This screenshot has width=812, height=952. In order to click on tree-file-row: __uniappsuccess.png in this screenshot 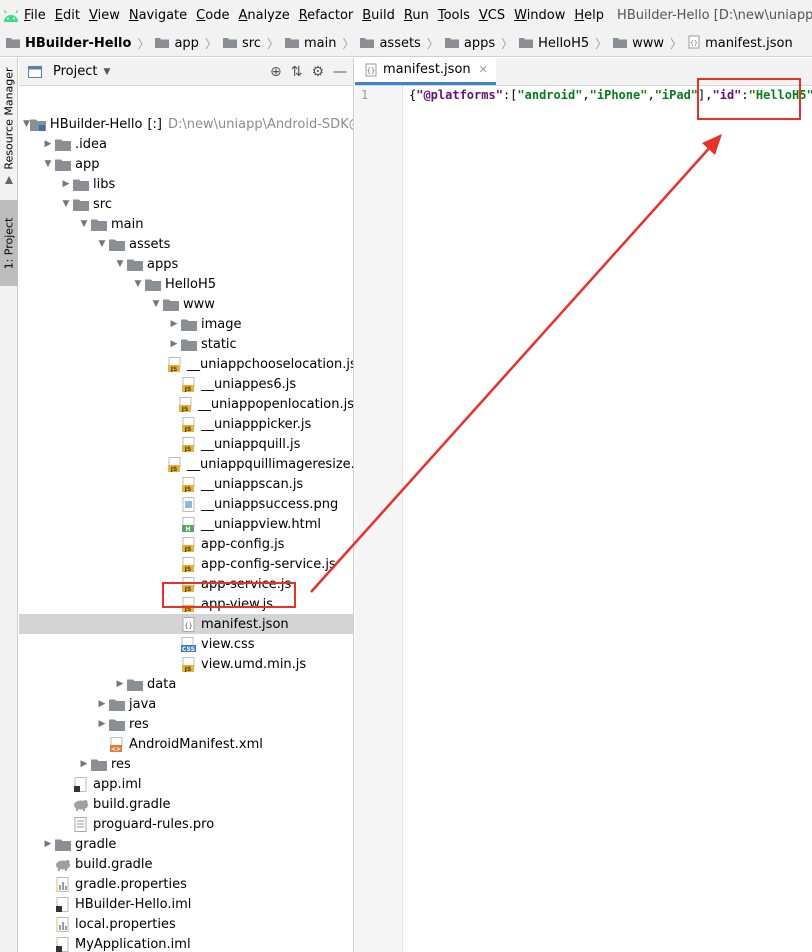, I will do `click(186, 504)`.